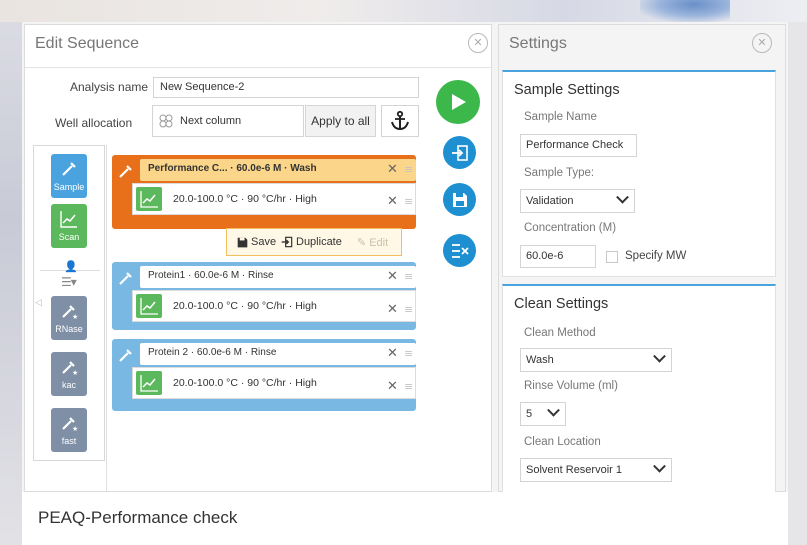 The width and height of the screenshot is (807, 545). What do you see at coordinates (612, 257) in the screenshot?
I see `specify-mw-checkbox` at bounding box center [612, 257].